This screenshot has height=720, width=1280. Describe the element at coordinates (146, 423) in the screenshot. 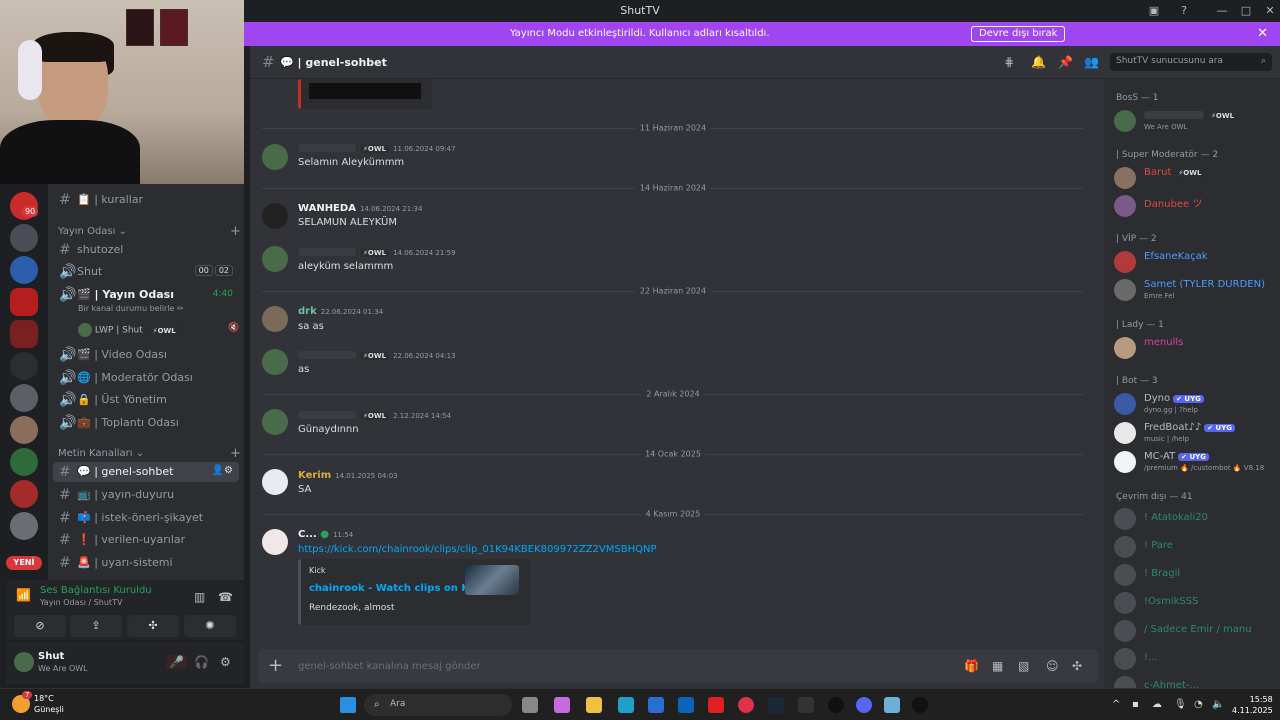

I see `voice-channel-toplanti: 🔊 💼 | Toplantı Odası` at that location.